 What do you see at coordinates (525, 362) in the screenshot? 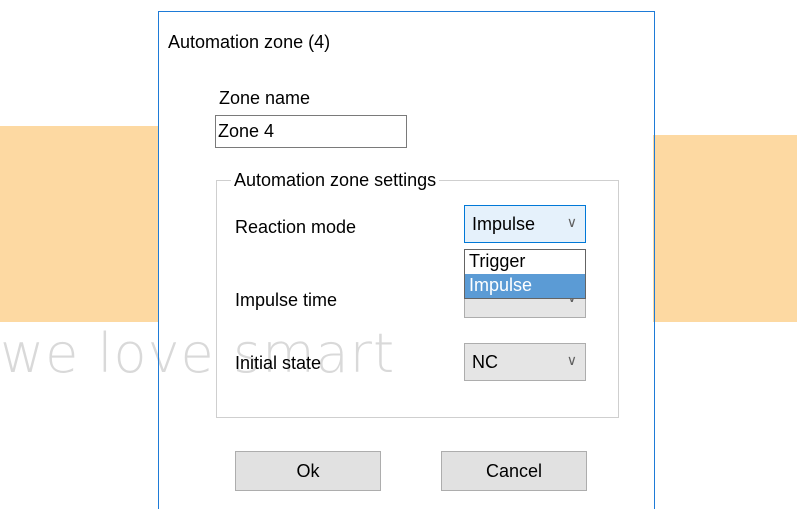
I see `initial-state-select: NC ∨` at bounding box center [525, 362].